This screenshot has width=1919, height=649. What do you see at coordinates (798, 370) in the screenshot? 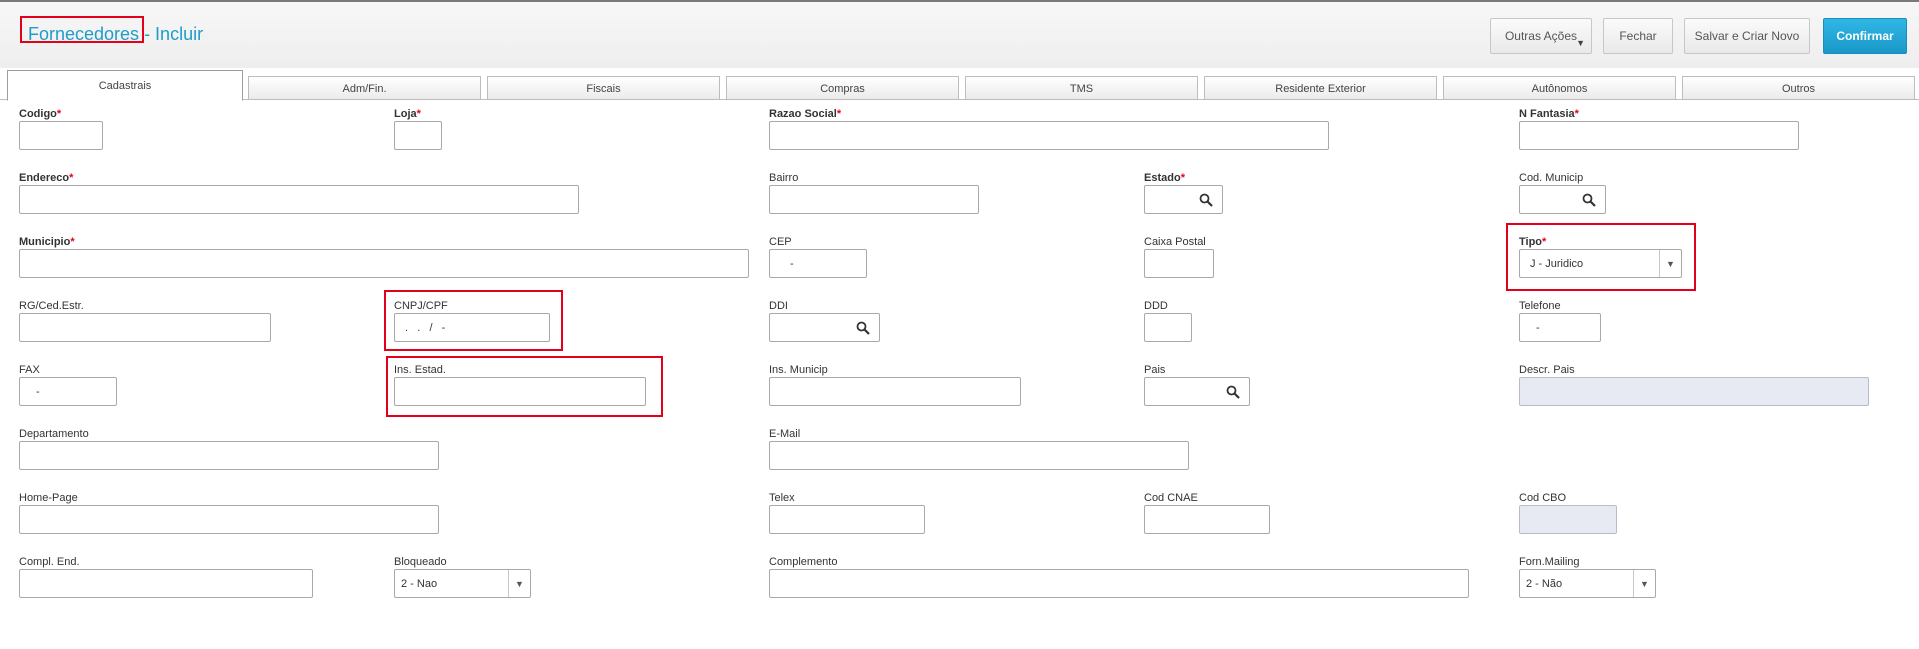
I see `ins-municip-label: Ins. Municip` at bounding box center [798, 370].